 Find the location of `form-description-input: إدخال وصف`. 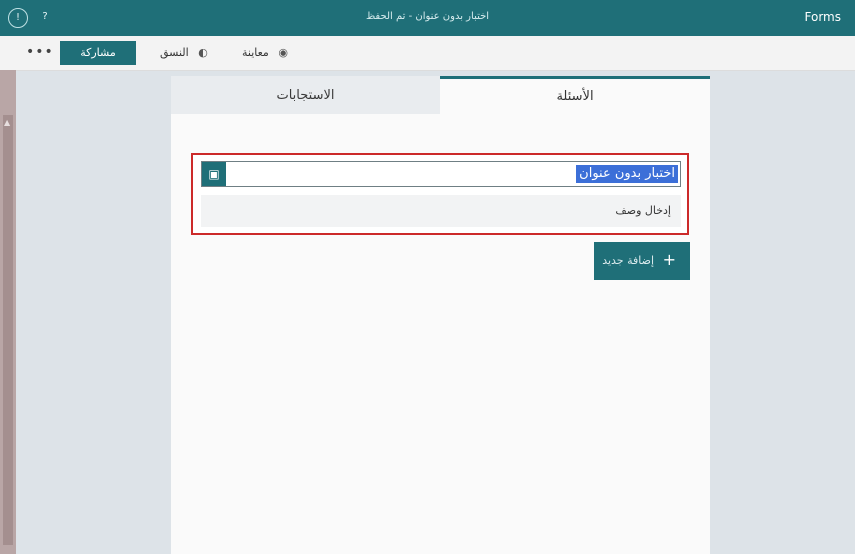

form-description-input: إدخال وصف is located at coordinates (441, 211).